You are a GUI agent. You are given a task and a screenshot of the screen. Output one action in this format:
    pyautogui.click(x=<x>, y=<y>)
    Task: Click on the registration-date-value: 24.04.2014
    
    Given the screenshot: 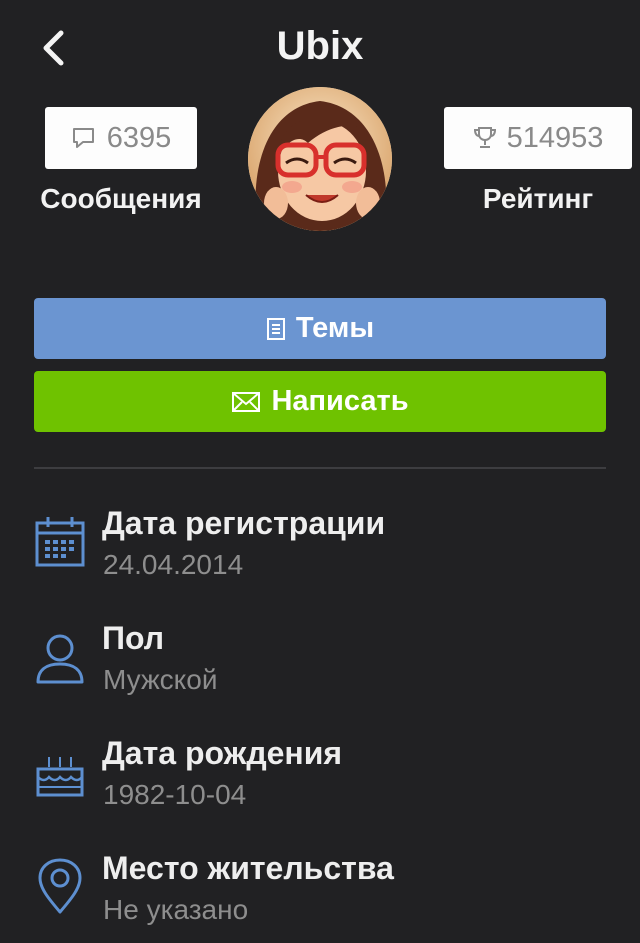 What is the action you would take?
    pyautogui.click(x=173, y=564)
    